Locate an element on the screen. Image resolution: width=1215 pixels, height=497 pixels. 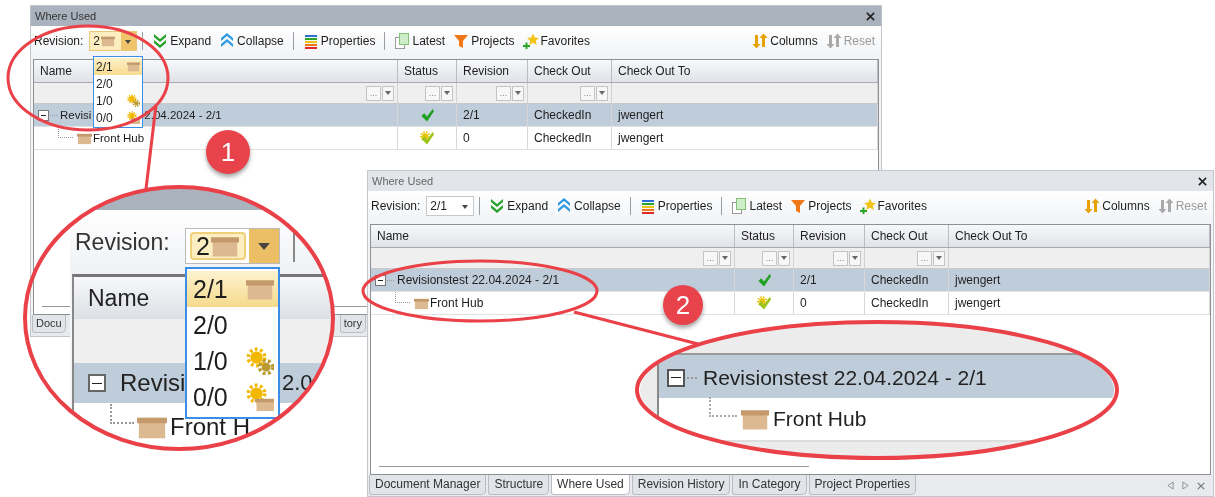
tree-row: Revisionstest 22.04.2024 - 2/1 2/1 CheckedIn jwengert is located at coordinates (790, 280).